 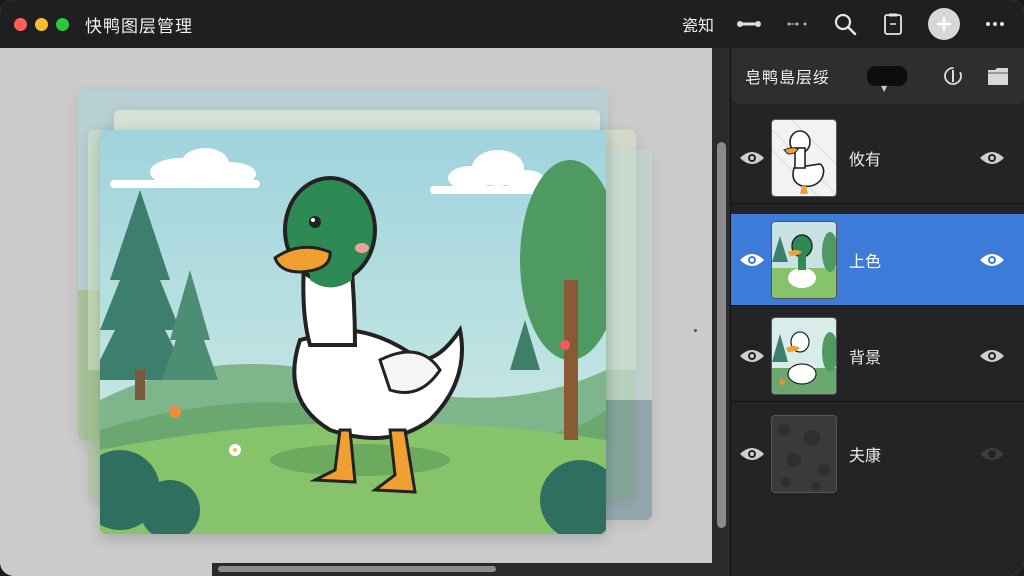 I want to click on layer-row: 攸有, so click(x=877, y=158).